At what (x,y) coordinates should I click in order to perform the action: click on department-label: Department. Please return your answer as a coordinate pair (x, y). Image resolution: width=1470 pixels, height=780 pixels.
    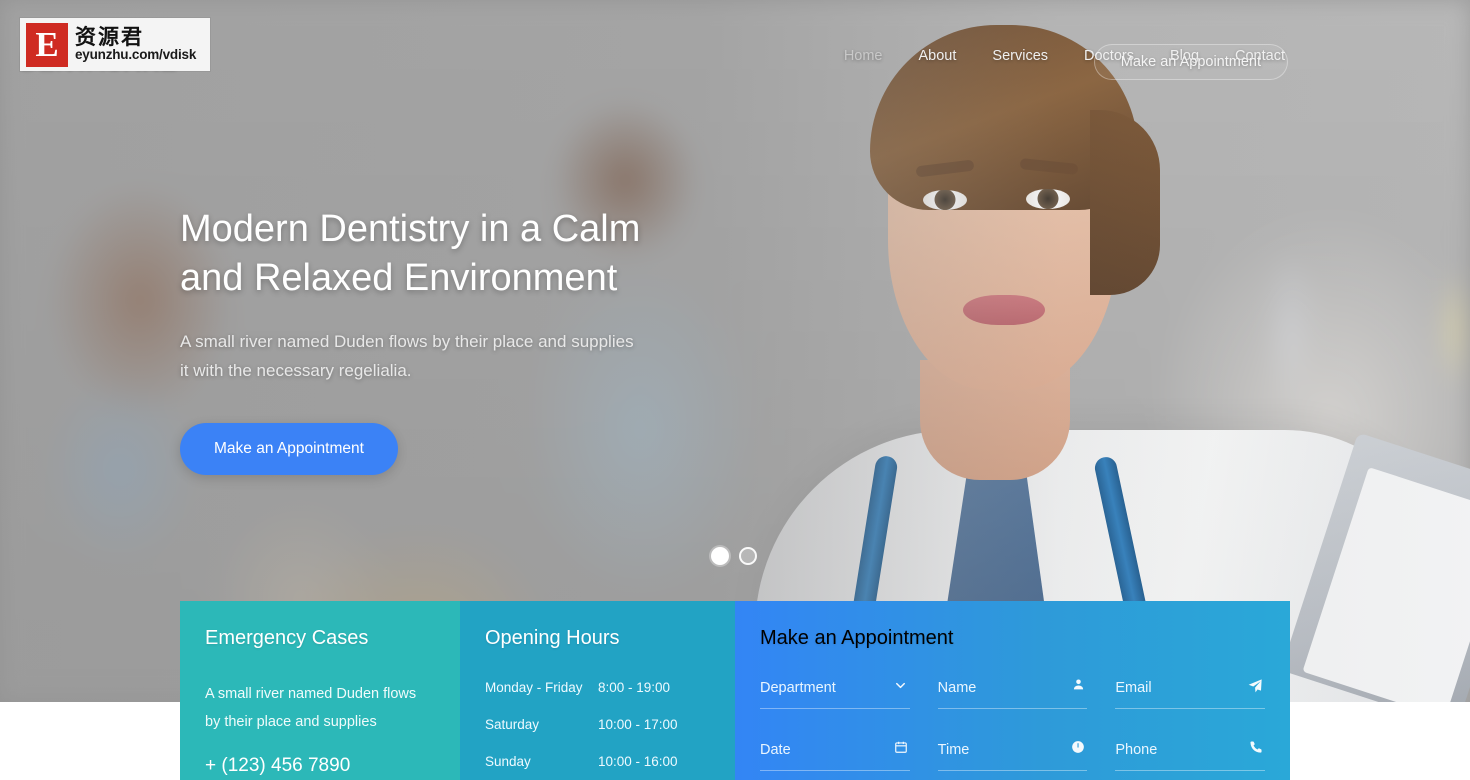
    Looking at the image, I should click on (798, 688).